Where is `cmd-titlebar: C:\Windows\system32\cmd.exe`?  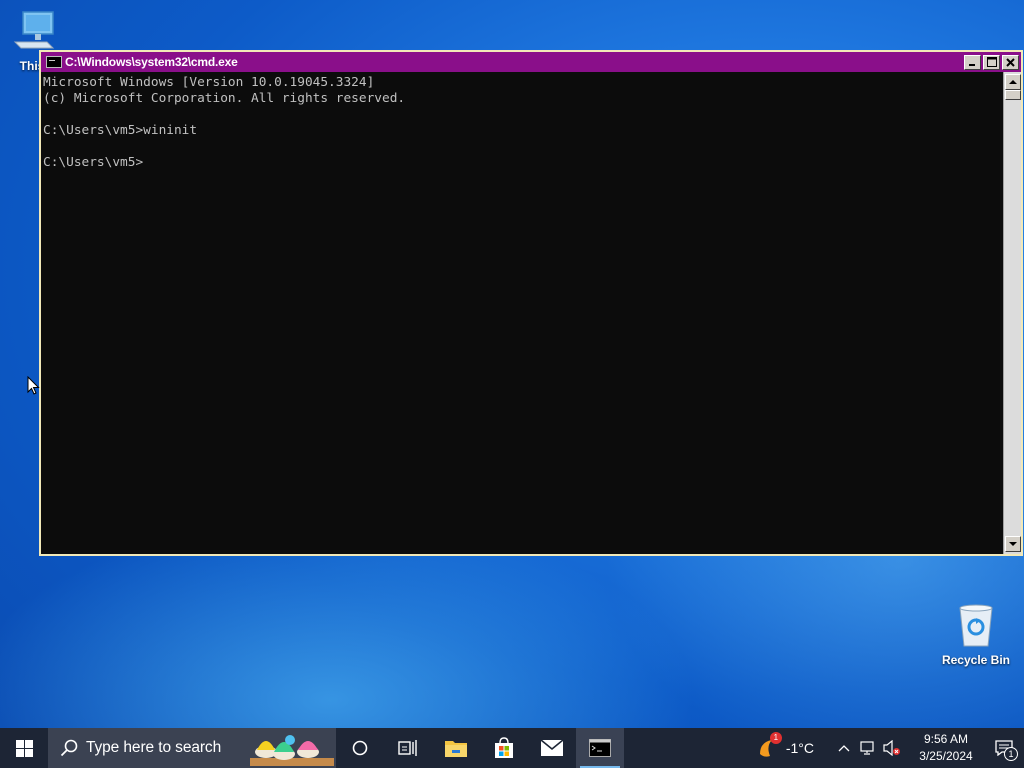
cmd-titlebar: C:\Windows\system32\cmd.exe is located at coordinates (531, 62).